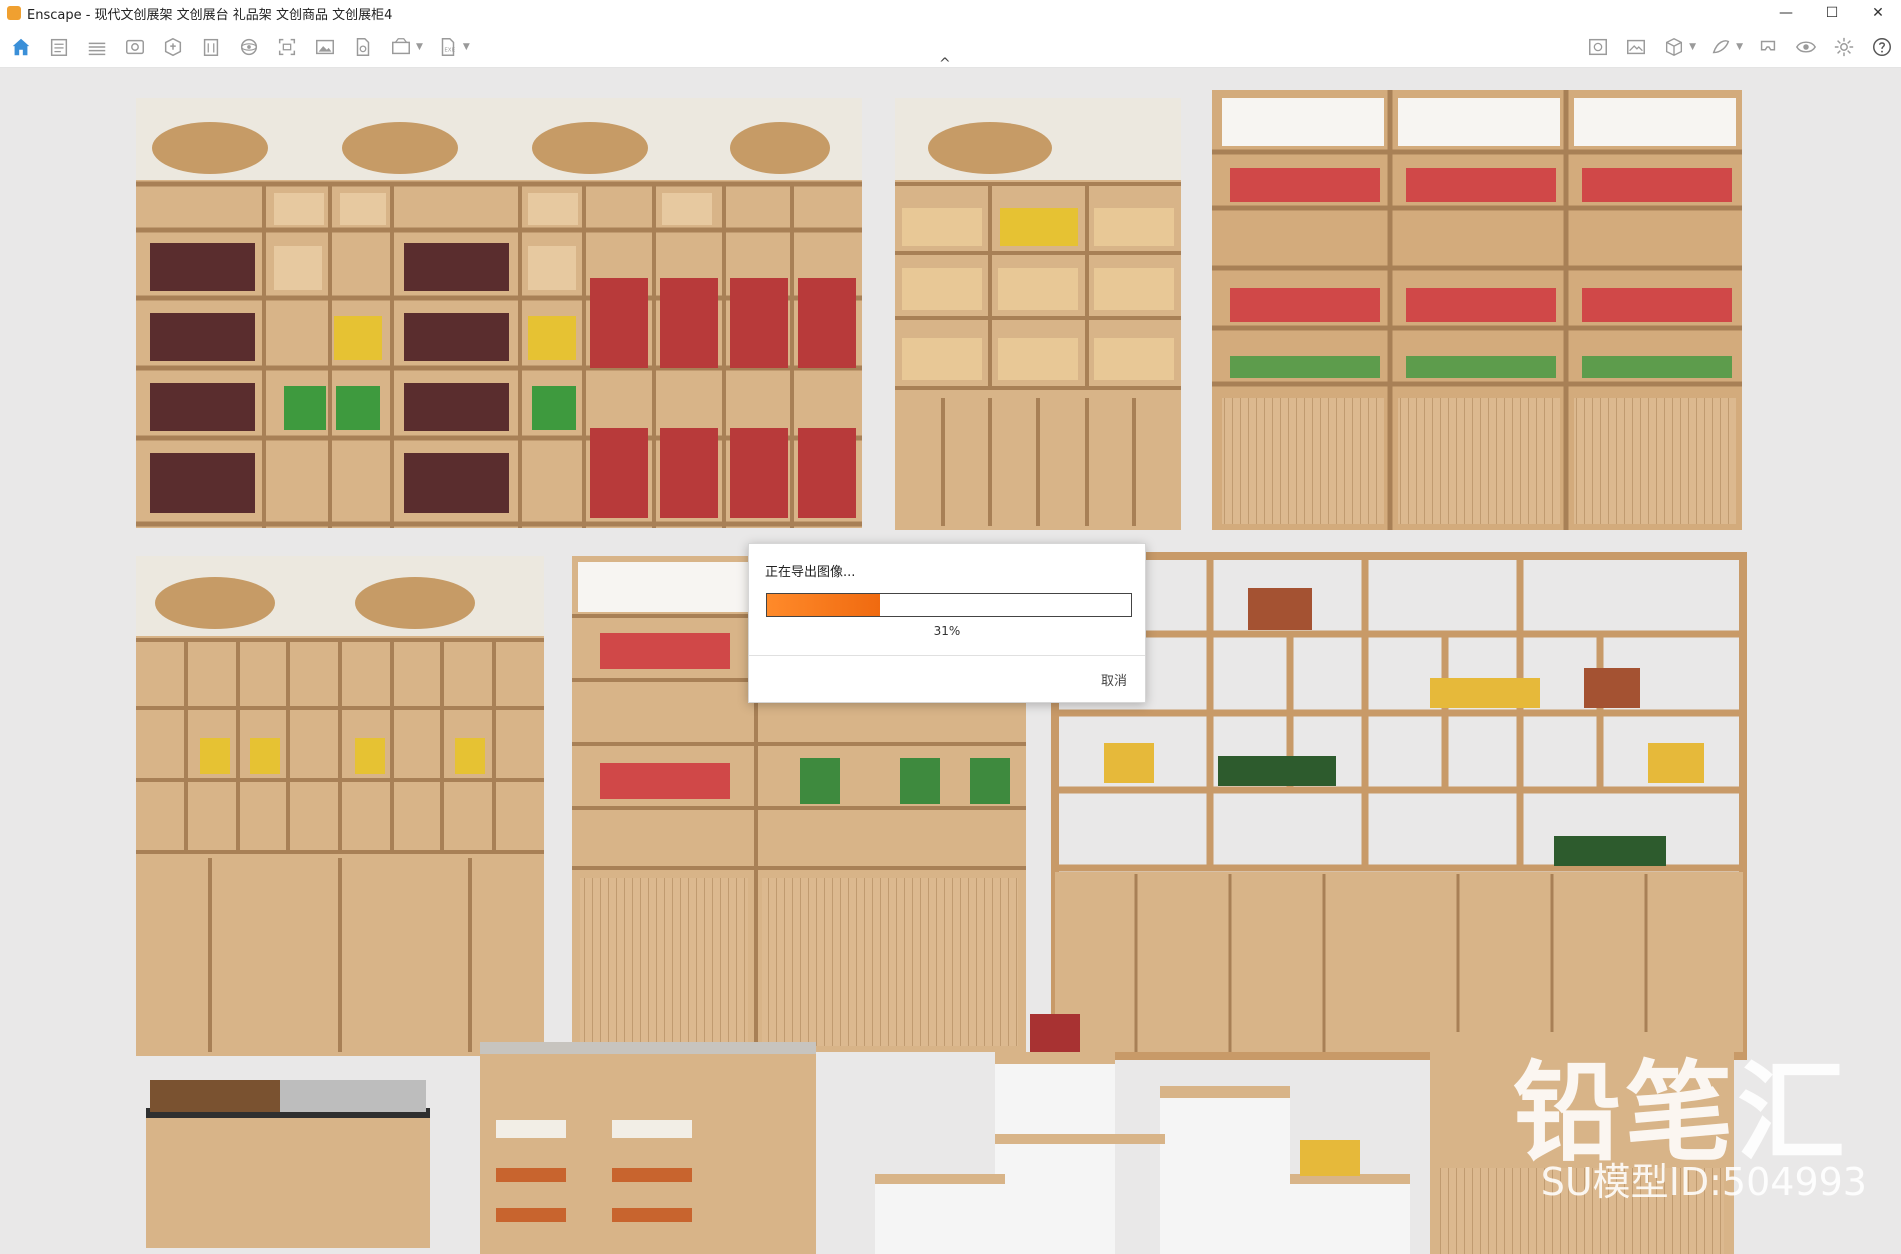 This screenshot has height=1254, width=1901. Describe the element at coordinates (1674, 47) in the screenshot. I see `cube-view-icon` at that location.